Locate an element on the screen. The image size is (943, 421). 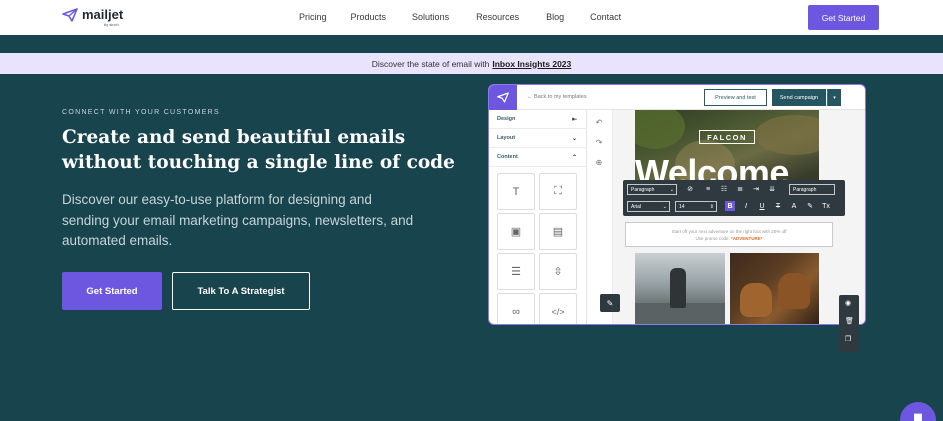
zoom-icon: ⊕ is located at coordinates (599, 162).